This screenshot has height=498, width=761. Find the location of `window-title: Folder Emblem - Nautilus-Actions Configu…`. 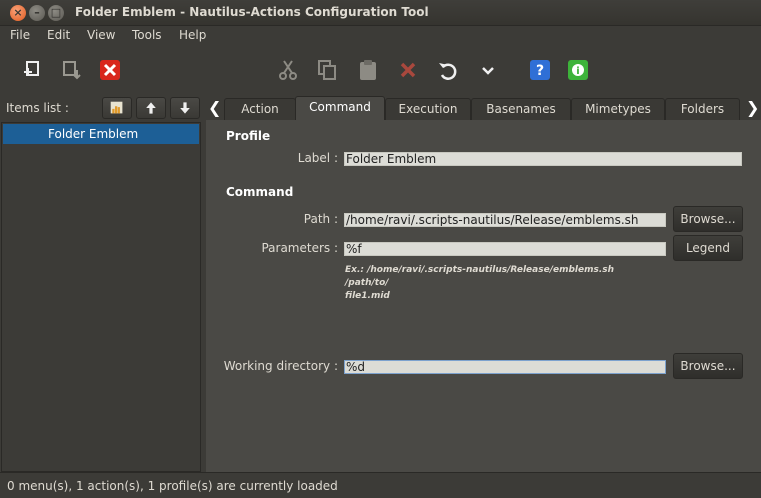

window-title: Folder Emblem - Nautilus-Actions Configu… is located at coordinates (252, 12).